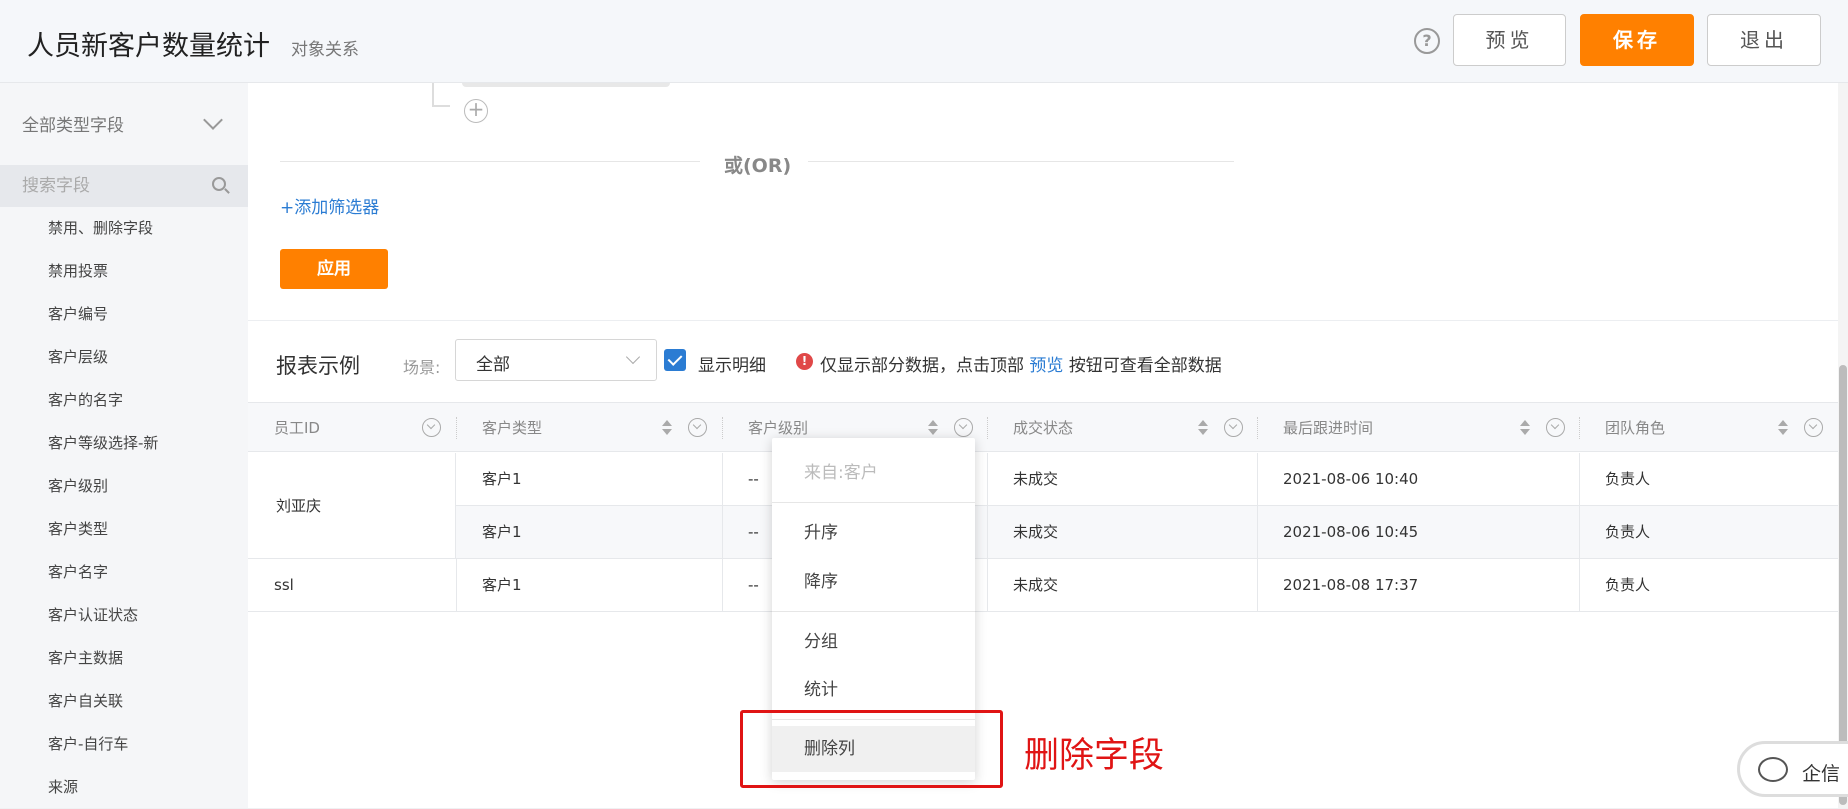  I want to click on add-condition-icon: +, so click(476, 111).